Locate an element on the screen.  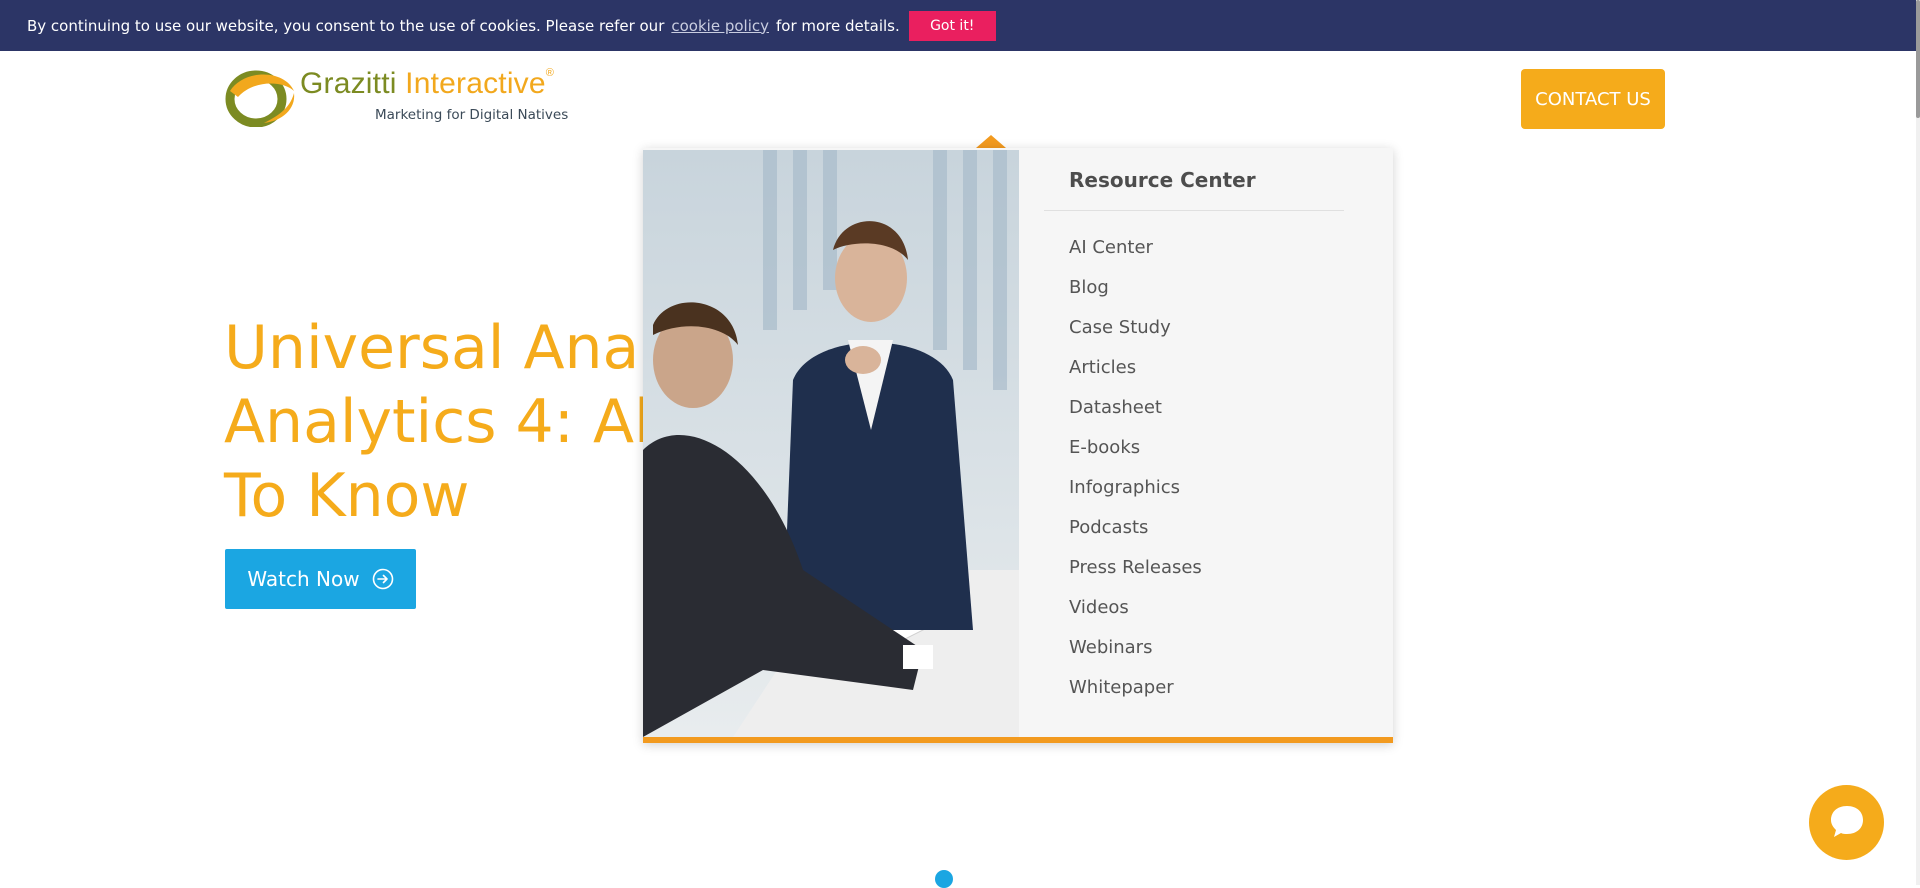
cookie-policy-link: cookie policy is located at coordinates (720, 26).